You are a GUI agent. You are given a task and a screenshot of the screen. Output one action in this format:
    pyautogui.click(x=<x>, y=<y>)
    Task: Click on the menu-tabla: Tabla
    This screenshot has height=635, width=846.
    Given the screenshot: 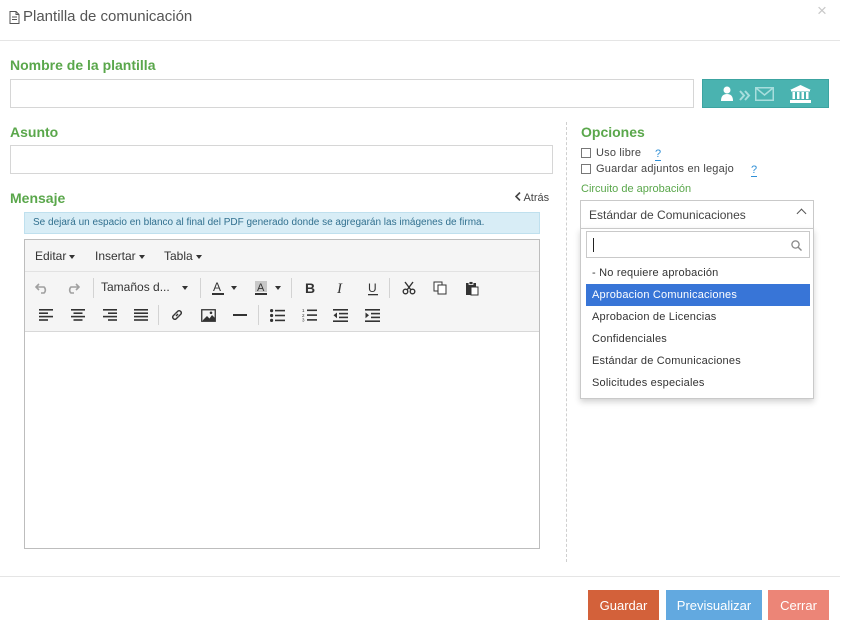 What is the action you would take?
    pyautogui.click(x=183, y=256)
    